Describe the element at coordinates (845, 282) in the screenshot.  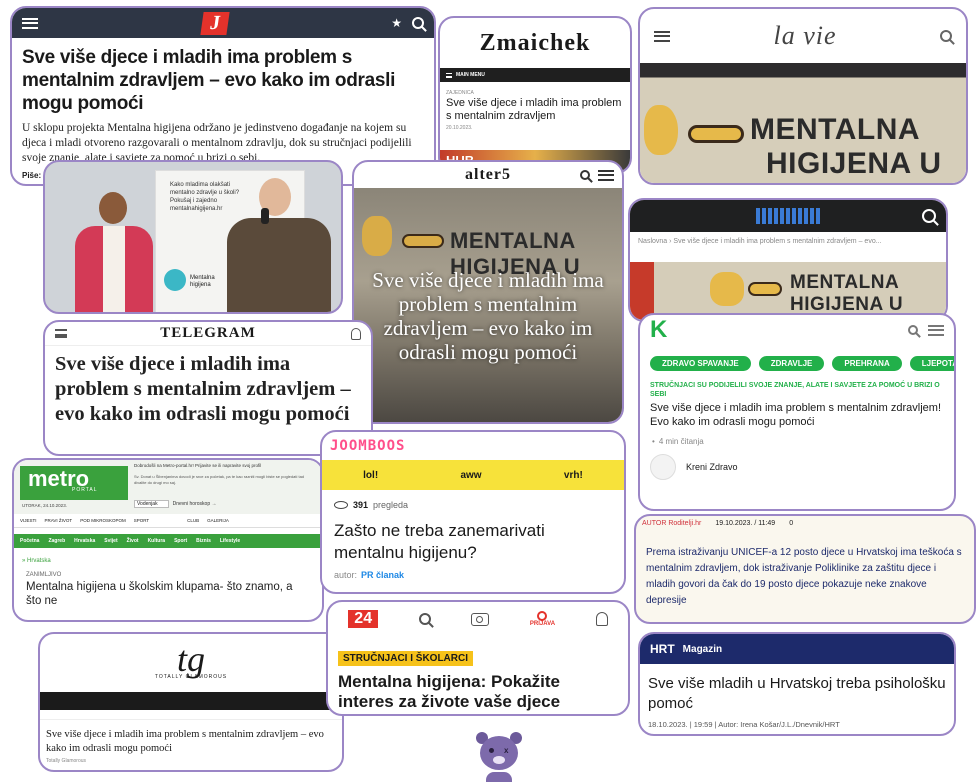
I see `wall-text-1: MENTALNA` at that location.